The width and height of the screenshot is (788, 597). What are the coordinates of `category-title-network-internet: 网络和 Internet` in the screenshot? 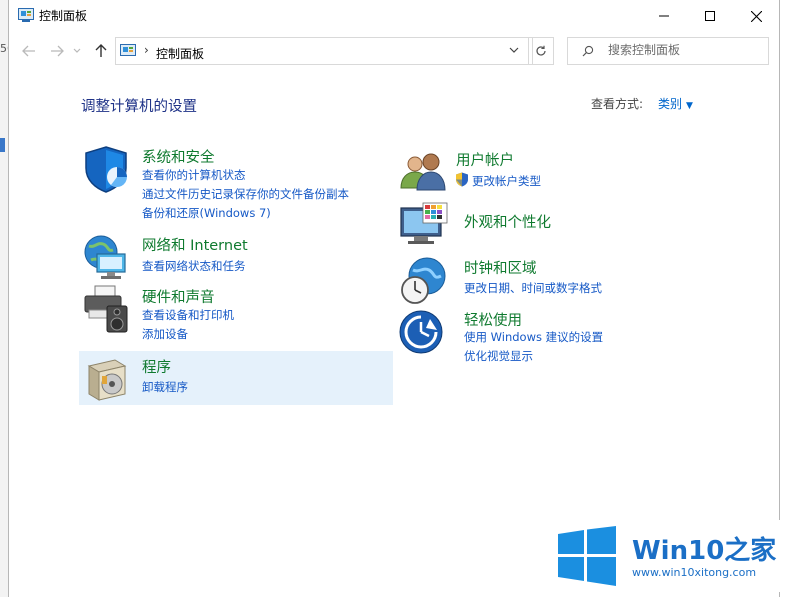 It's located at (195, 244).